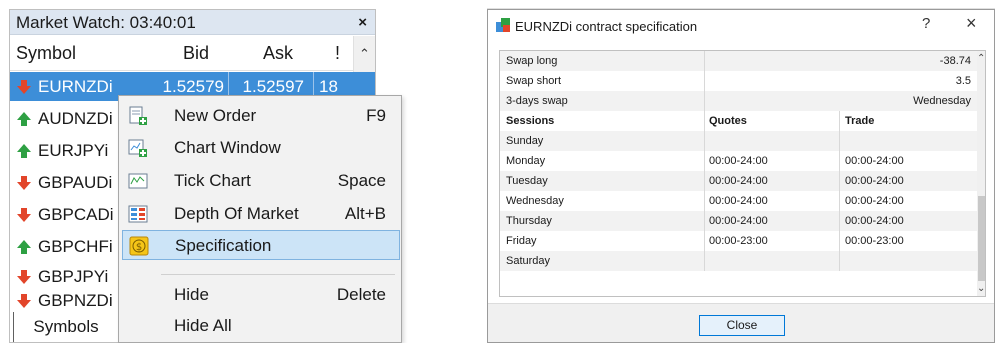  I want to click on spec-row-3-days-swap: 3-days swap Wednesday, so click(738, 101).